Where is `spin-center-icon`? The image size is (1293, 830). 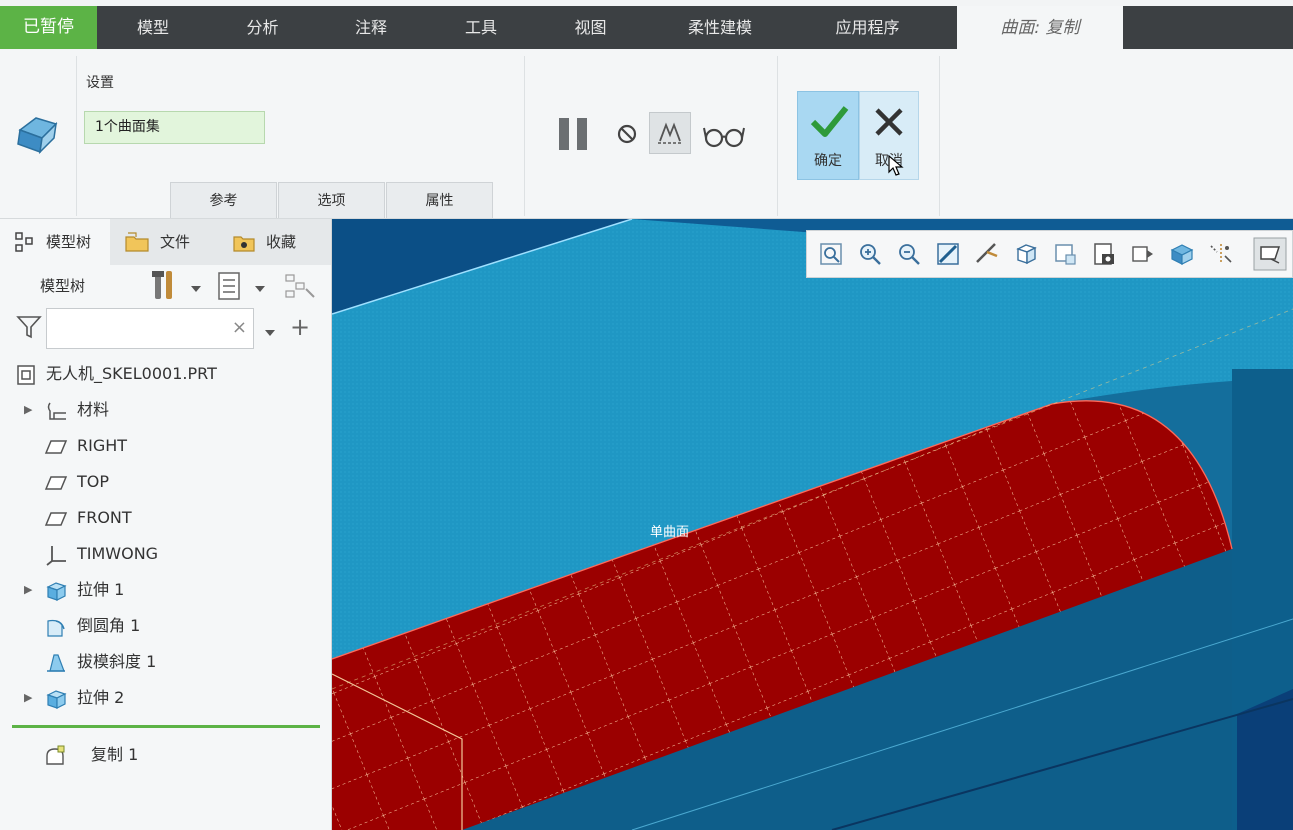
spin-center-icon is located at coordinates (987, 254).